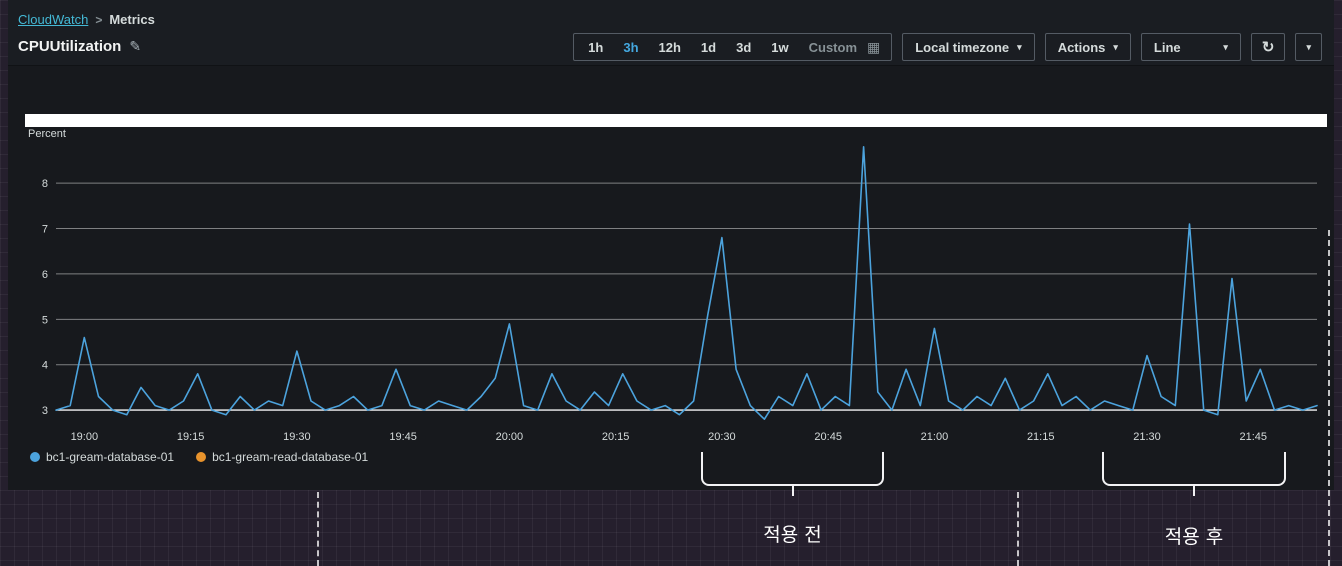  What do you see at coordinates (1041, 437) in the screenshot?
I see `svg-text: 21:15` at bounding box center [1041, 437].